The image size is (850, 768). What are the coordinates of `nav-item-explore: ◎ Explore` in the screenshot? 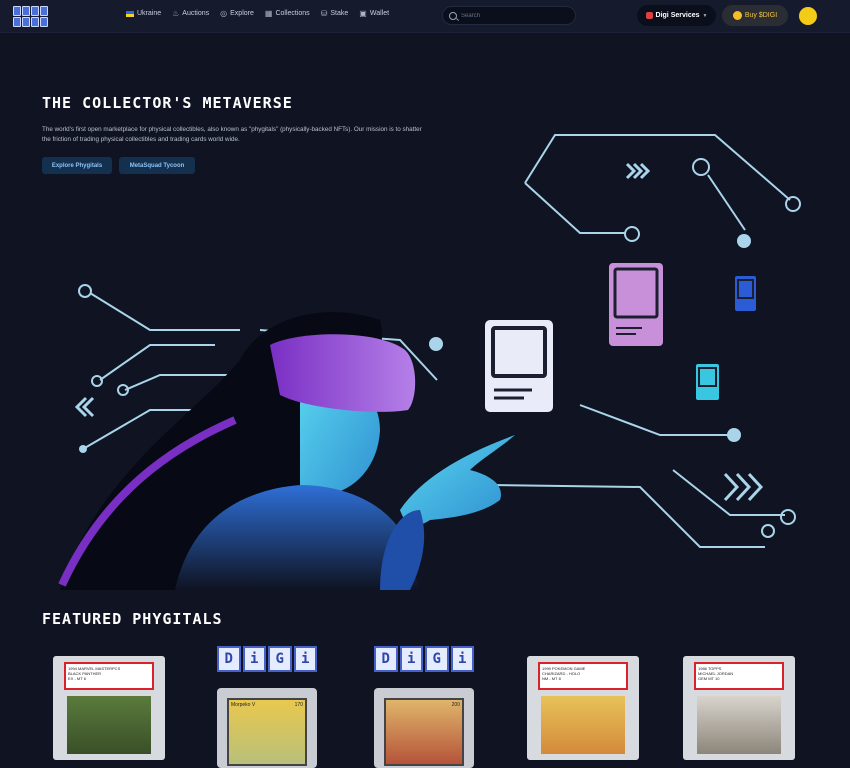 It's located at (237, 13).